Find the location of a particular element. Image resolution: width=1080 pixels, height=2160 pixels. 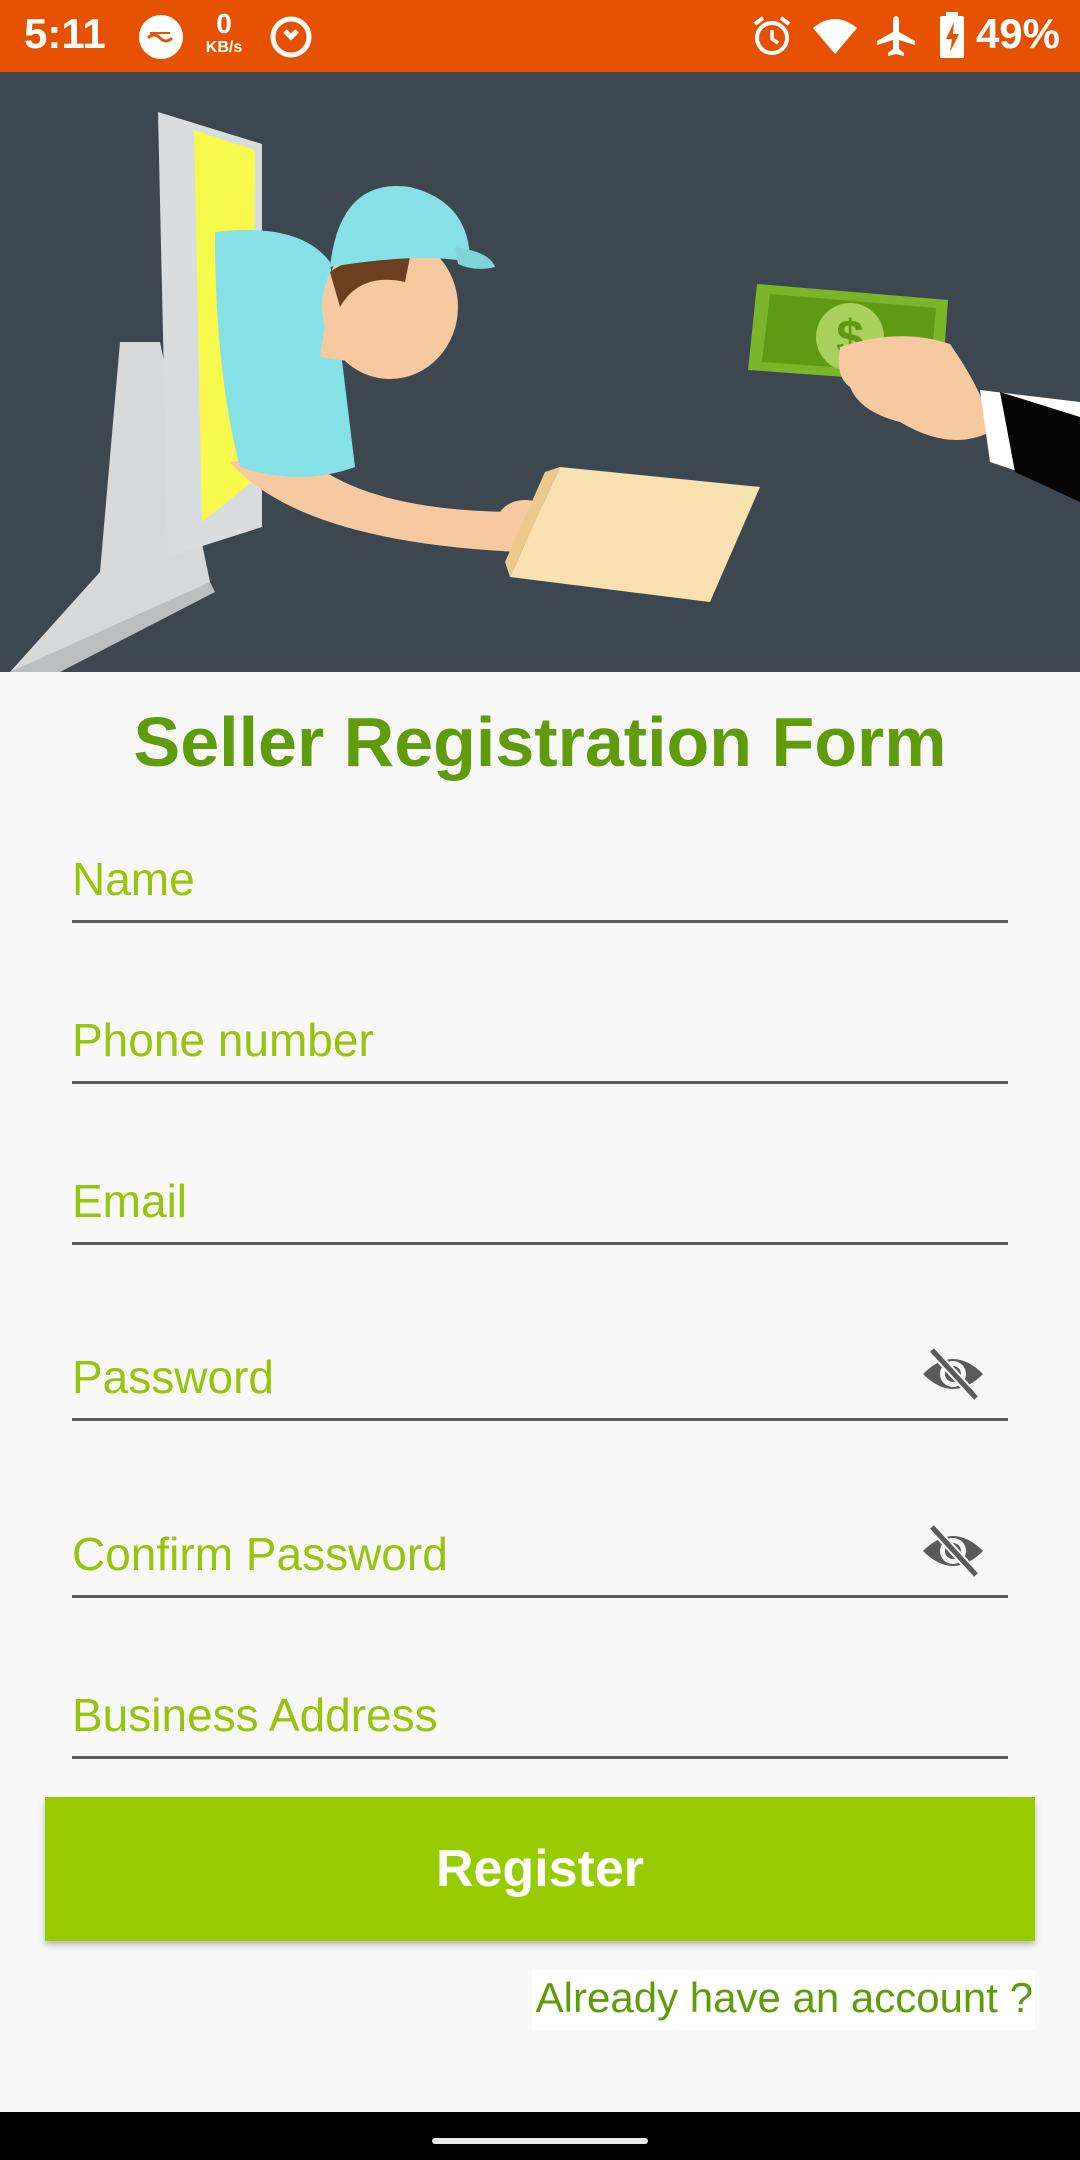

password-placeholder: Password is located at coordinates (173, 1377).